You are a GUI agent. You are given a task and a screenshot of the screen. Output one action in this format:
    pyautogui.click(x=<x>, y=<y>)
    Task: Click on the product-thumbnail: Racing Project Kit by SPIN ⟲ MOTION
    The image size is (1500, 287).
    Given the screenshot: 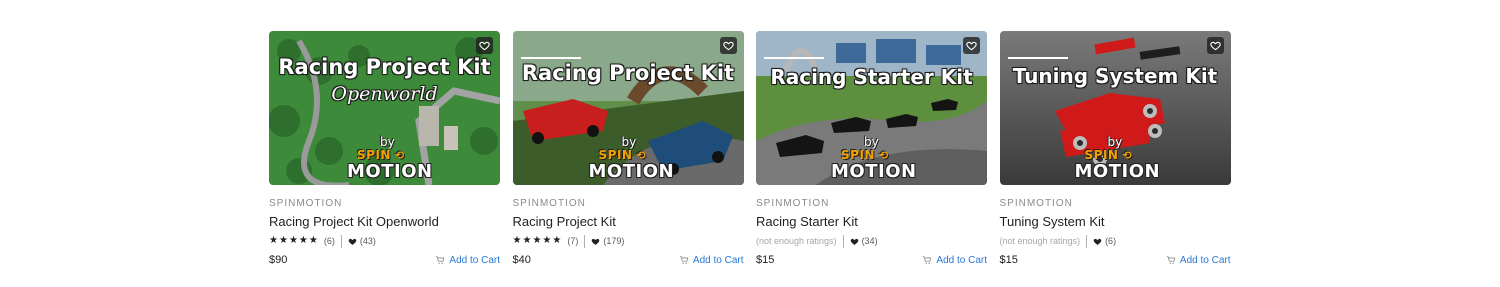 What is the action you would take?
    pyautogui.click(x=628, y=108)
    